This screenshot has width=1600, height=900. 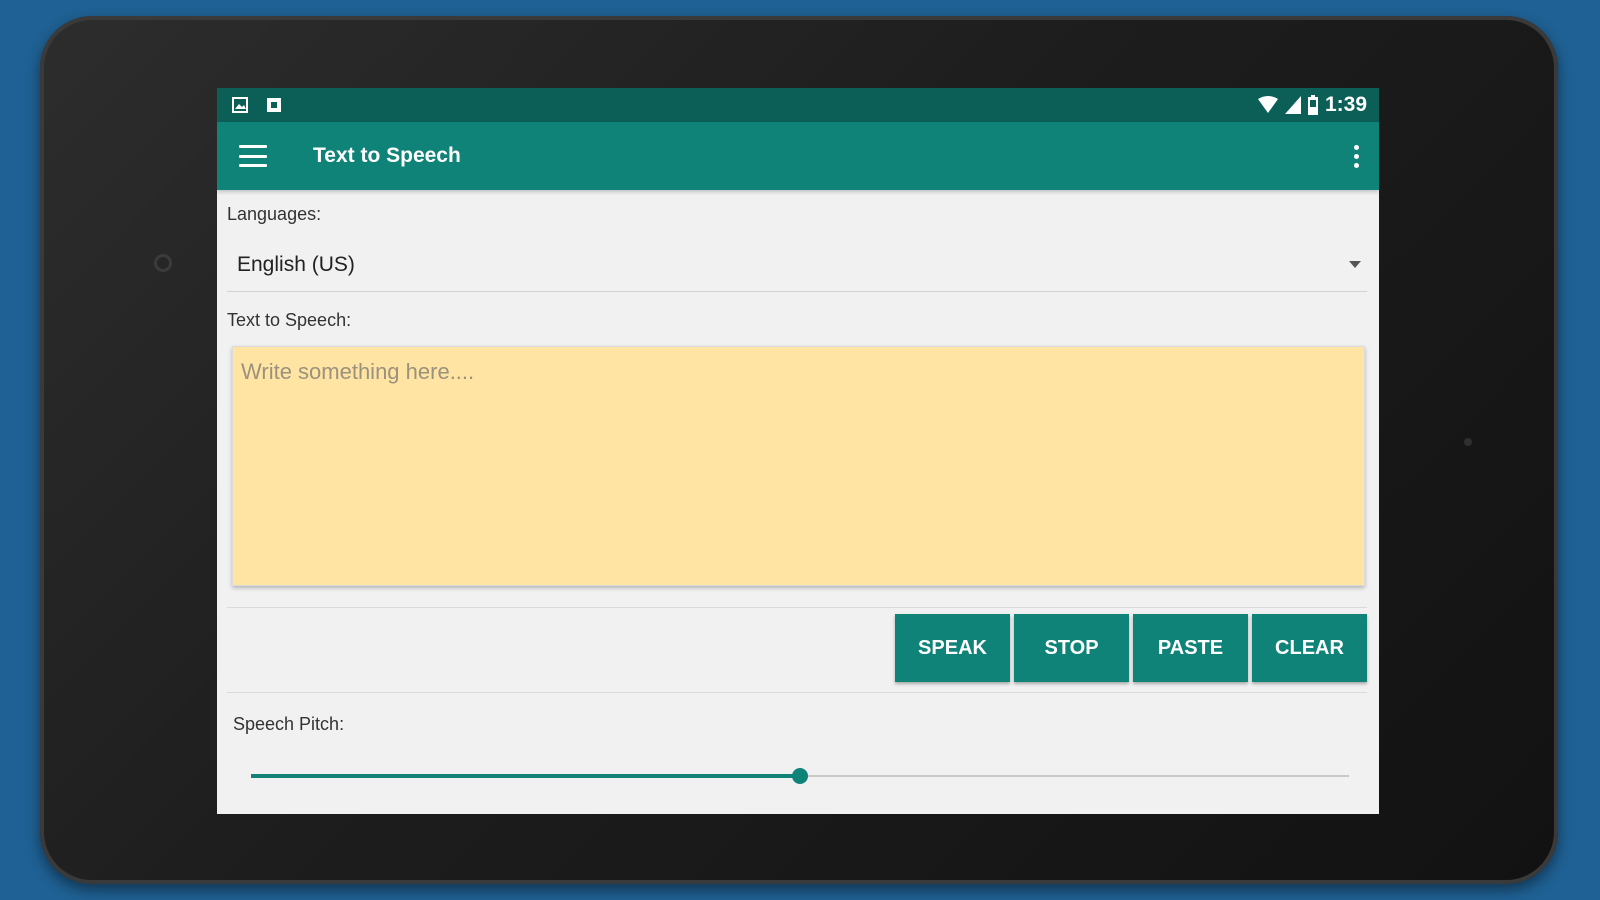 I want to click on language-selected-value: English (US), so click(x=296, y=264).